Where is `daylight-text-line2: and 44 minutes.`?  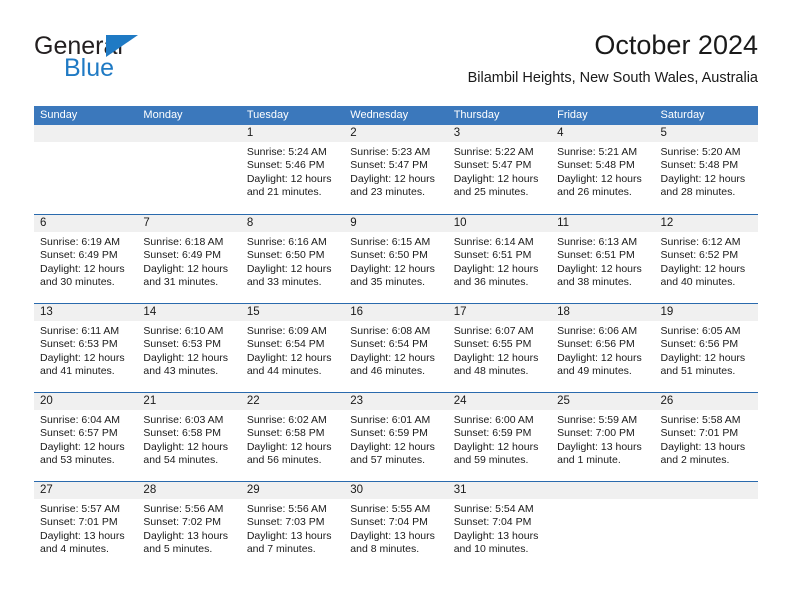
daylight-text-line2: and 44 minutes. is located at coordinates (284, 371).